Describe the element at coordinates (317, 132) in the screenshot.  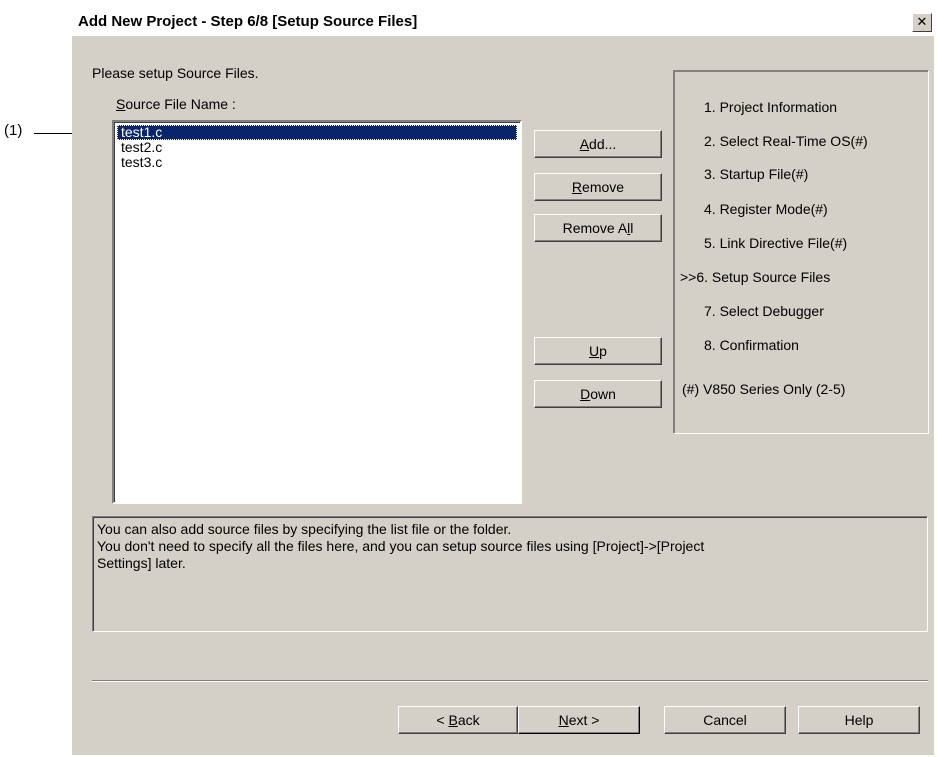
I see `list-item: test1.c` at that location.